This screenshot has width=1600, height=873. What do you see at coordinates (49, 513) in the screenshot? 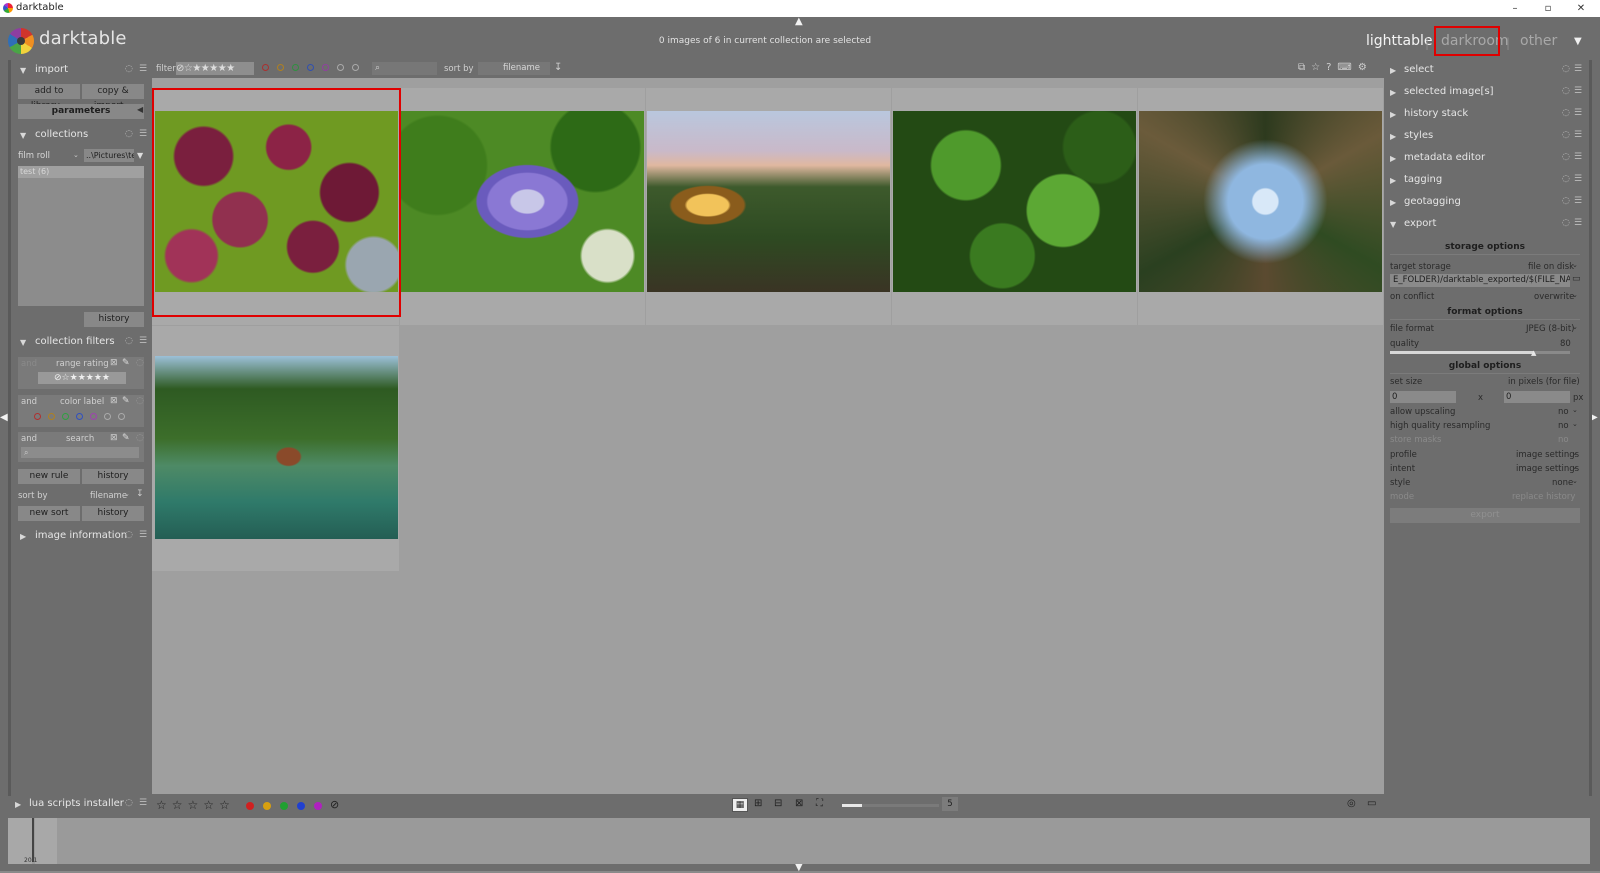
I see `new-sort-button: new sort` at bounding box center [49, 513].